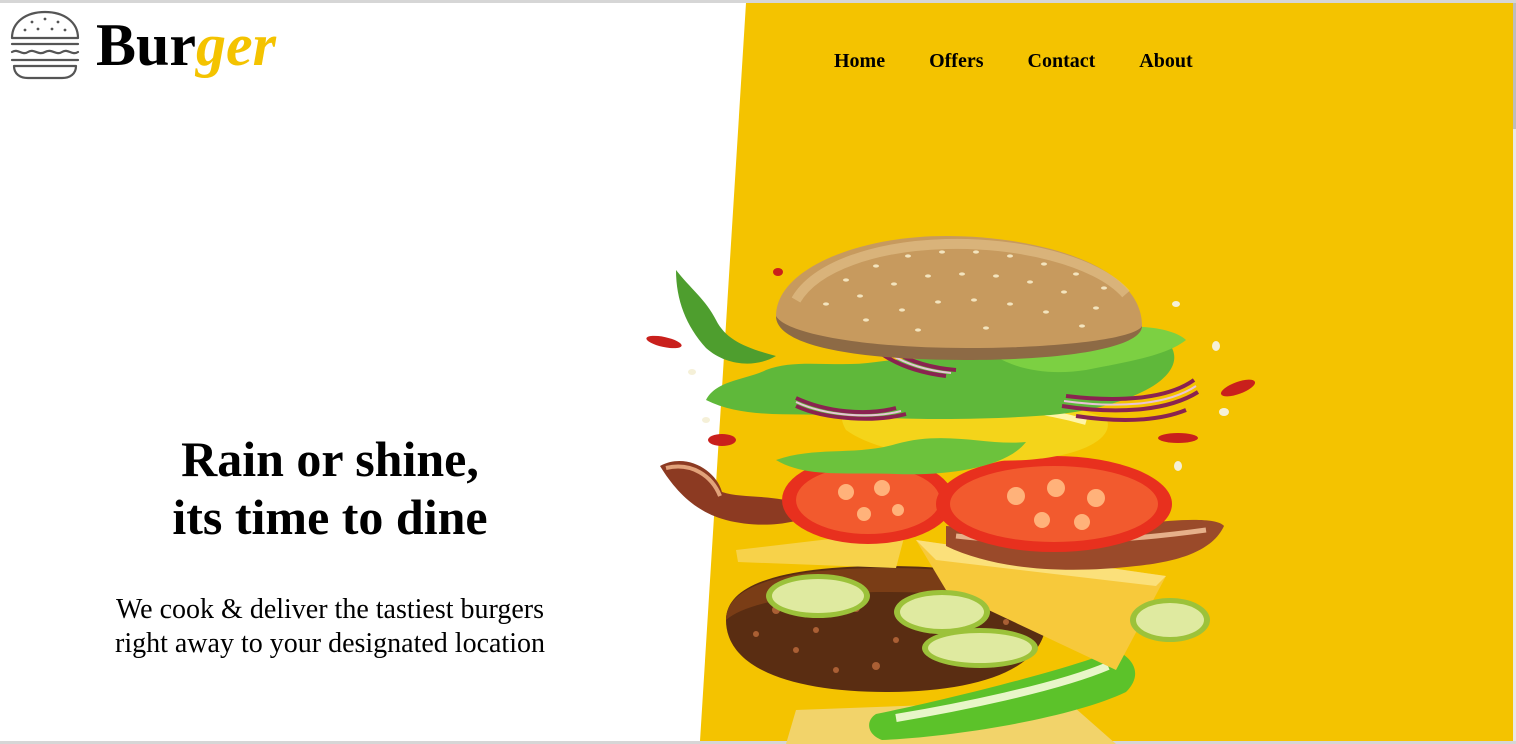  What do you see at coordinates (956, 61) in the screenshot?
I see `nav-offers: Offers` at bounding box center [956, 61].